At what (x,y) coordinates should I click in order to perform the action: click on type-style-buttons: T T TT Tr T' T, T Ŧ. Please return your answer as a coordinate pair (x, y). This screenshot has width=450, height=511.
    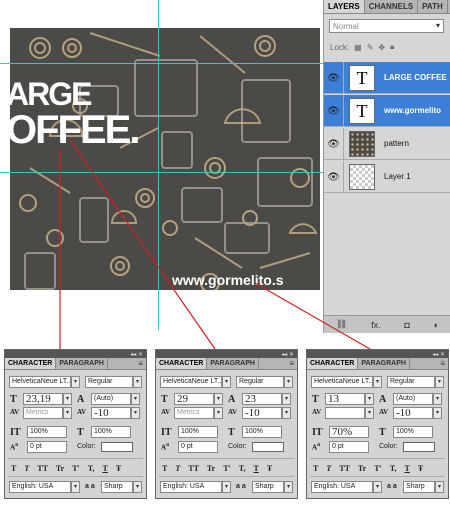
    Looking at the image, I should click on (66, 468).